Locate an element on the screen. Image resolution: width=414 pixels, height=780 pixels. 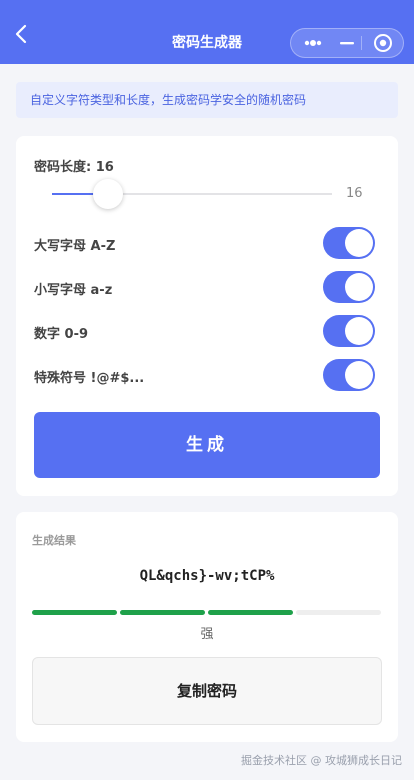
strength-text: 强 is located at coordinates (207, 634).